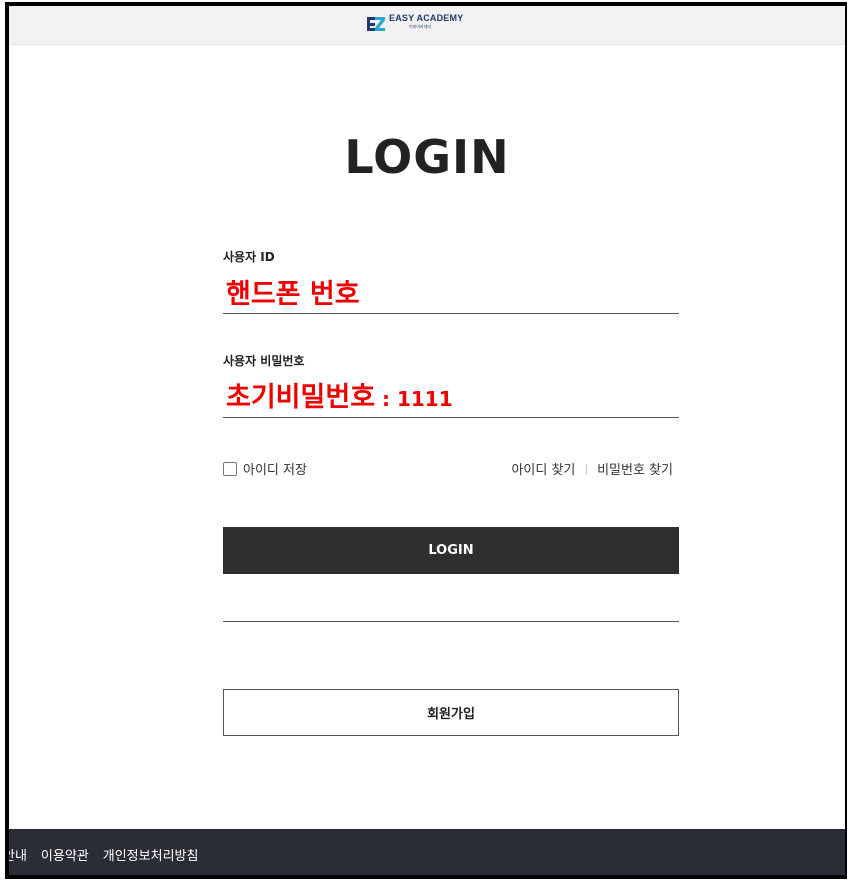 Image resolution: width=853 pixels, height=886 pixels. What do you see at coordinates (451, 550) in the screenshot?
I see `login-button: LOGIN` at bounding box center [451, 550].